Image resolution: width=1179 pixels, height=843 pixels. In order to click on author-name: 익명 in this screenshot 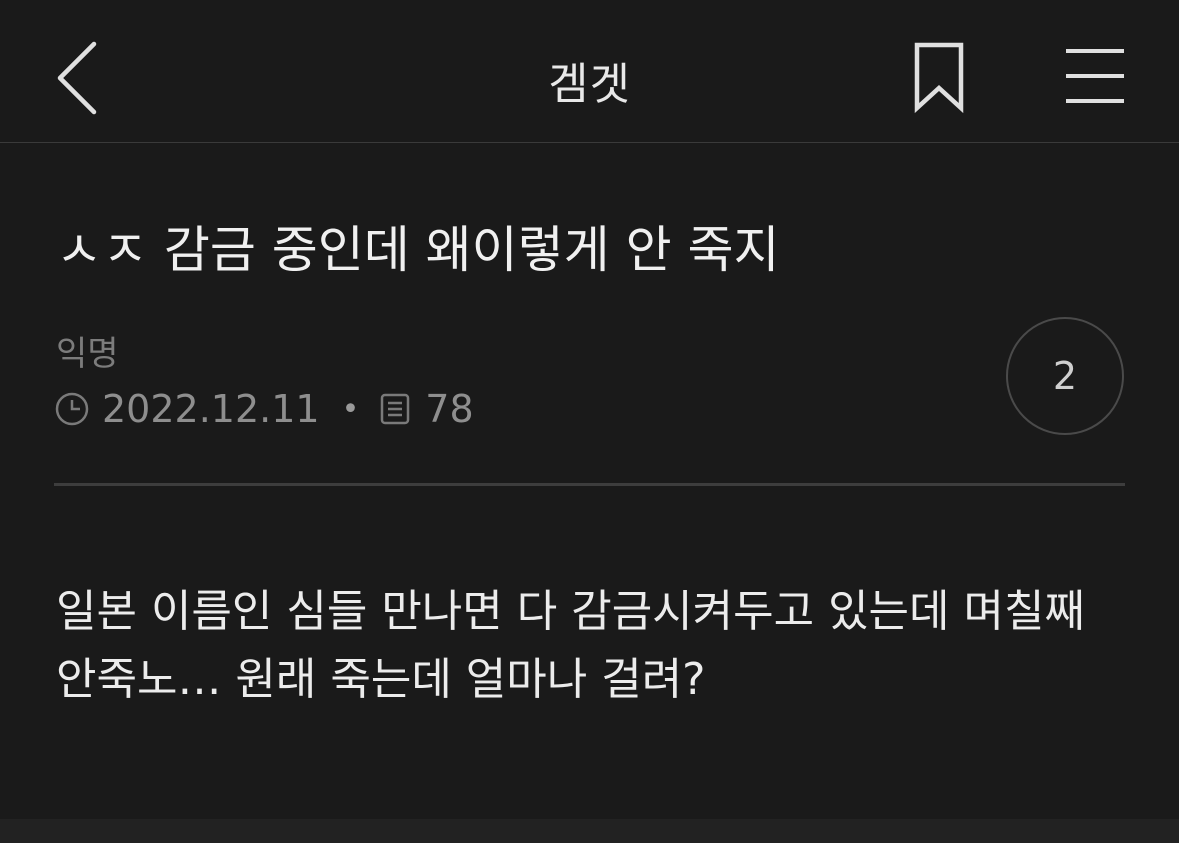, I will do `click(87, 354)`.